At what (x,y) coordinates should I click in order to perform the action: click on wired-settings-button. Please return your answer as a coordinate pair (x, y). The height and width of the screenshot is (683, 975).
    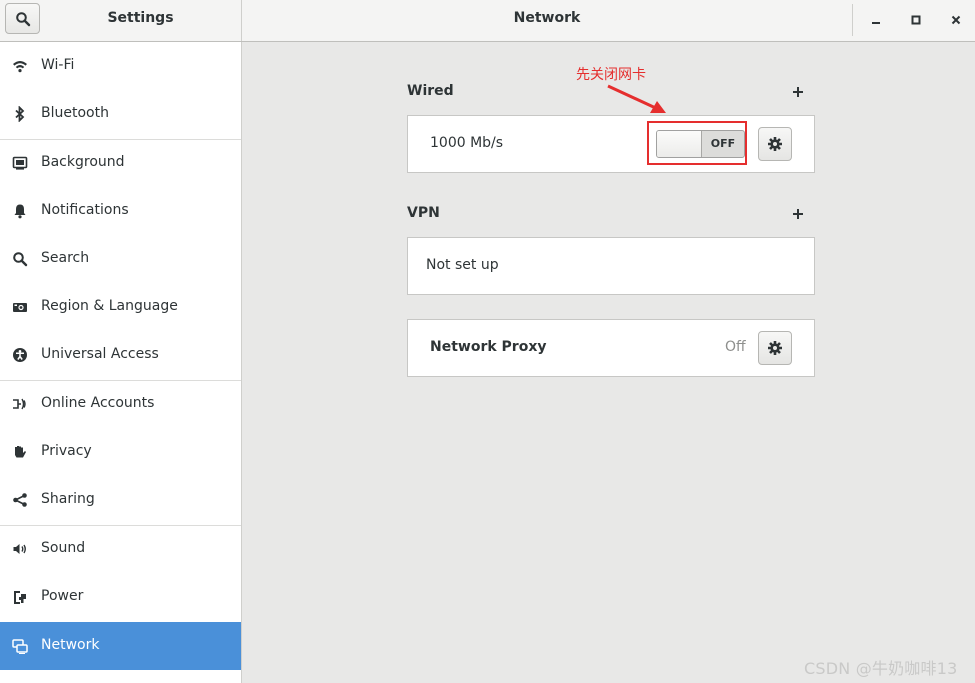
    Looking at the image, I should click on (775, 144).